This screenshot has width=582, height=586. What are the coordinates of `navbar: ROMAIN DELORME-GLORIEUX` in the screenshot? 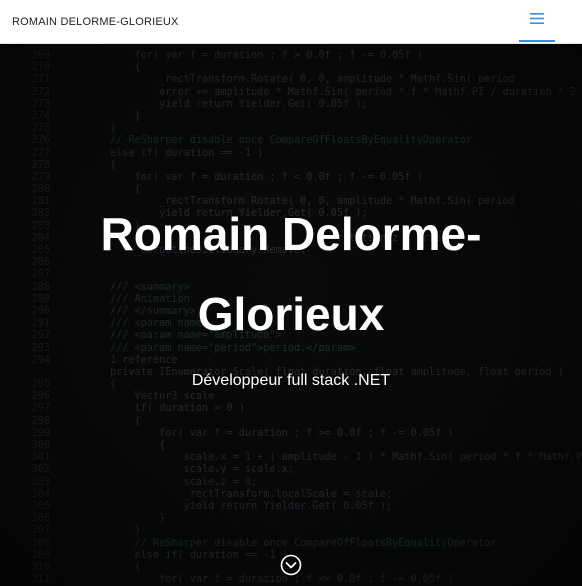 It's located at (291, 22).